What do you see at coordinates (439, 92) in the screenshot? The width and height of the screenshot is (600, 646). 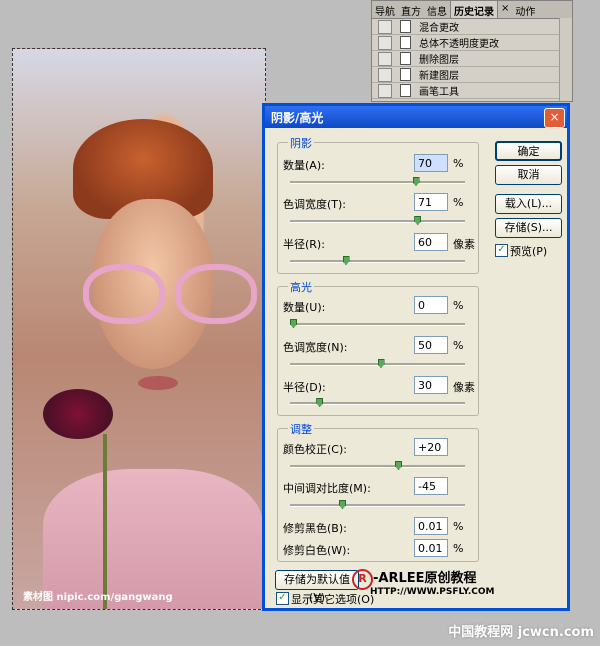 I see `history-item-label: 画笔工具` at bounding box center [439, 92].